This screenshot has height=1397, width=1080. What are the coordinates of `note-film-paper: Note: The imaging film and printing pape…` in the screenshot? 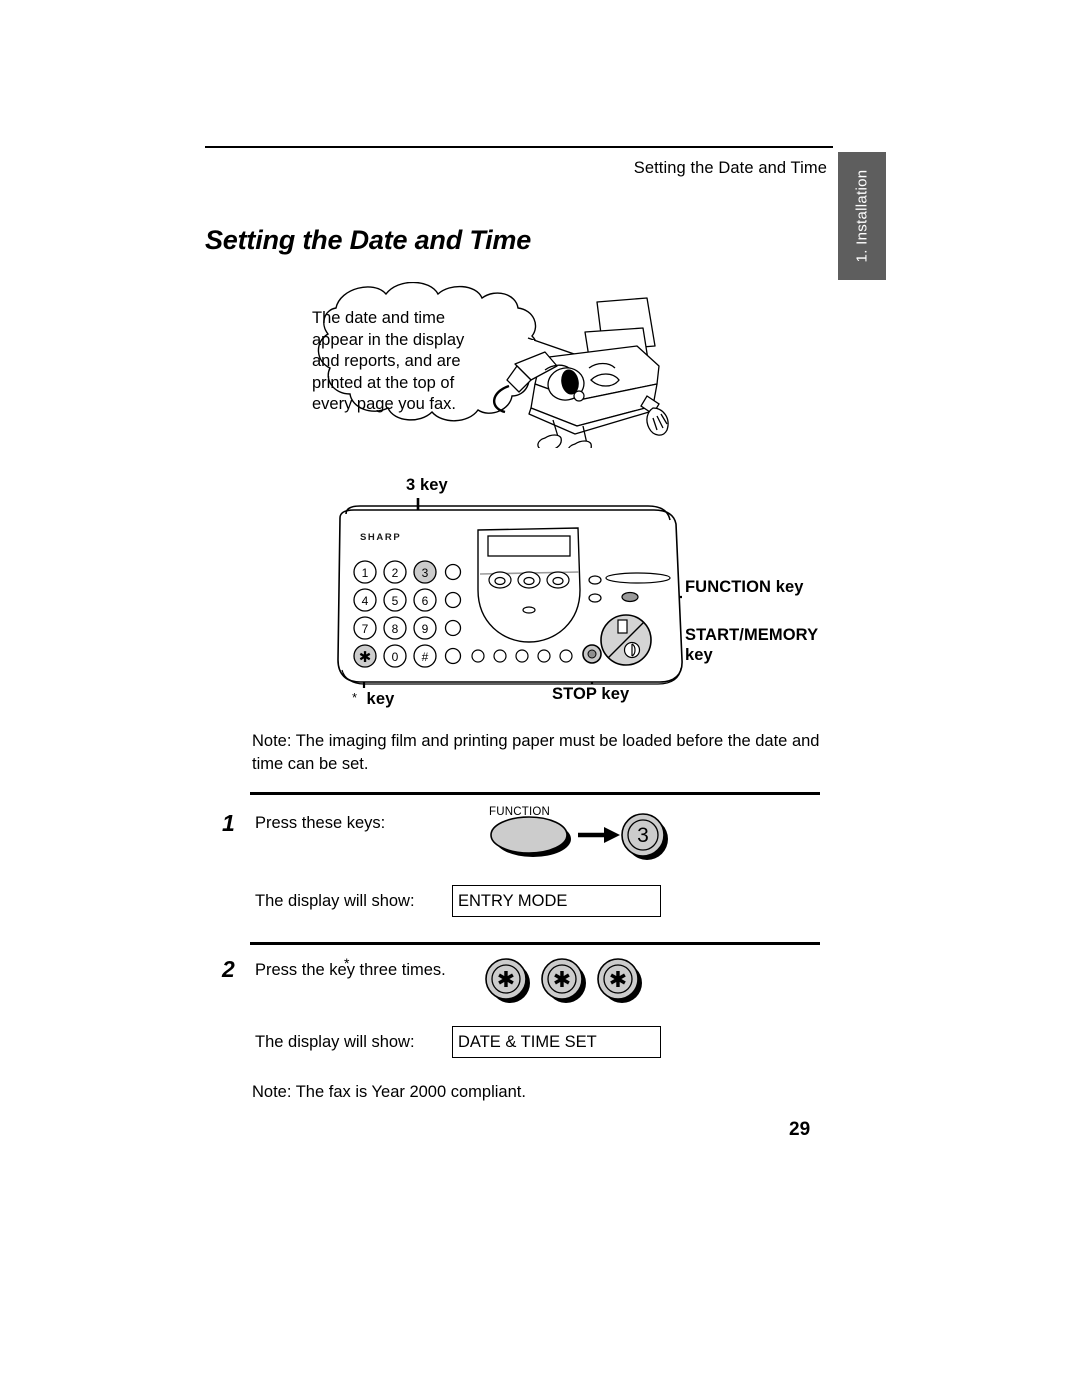 It's located at (536, 752).